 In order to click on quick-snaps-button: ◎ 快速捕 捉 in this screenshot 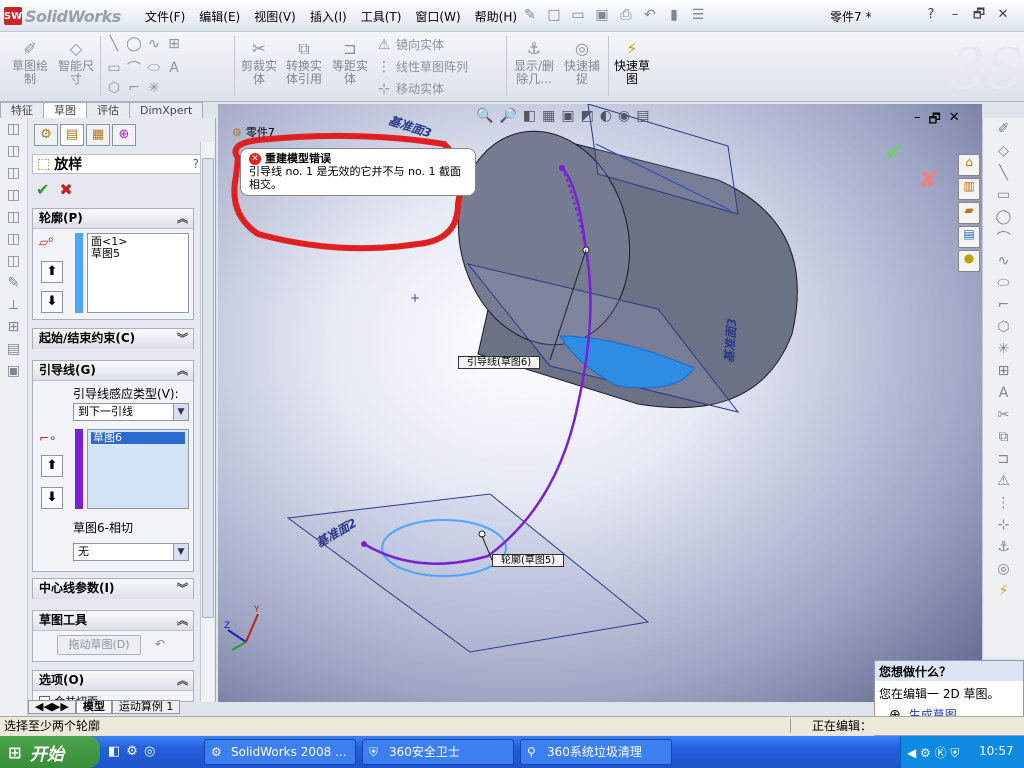, I will do `click(582, 63)`.